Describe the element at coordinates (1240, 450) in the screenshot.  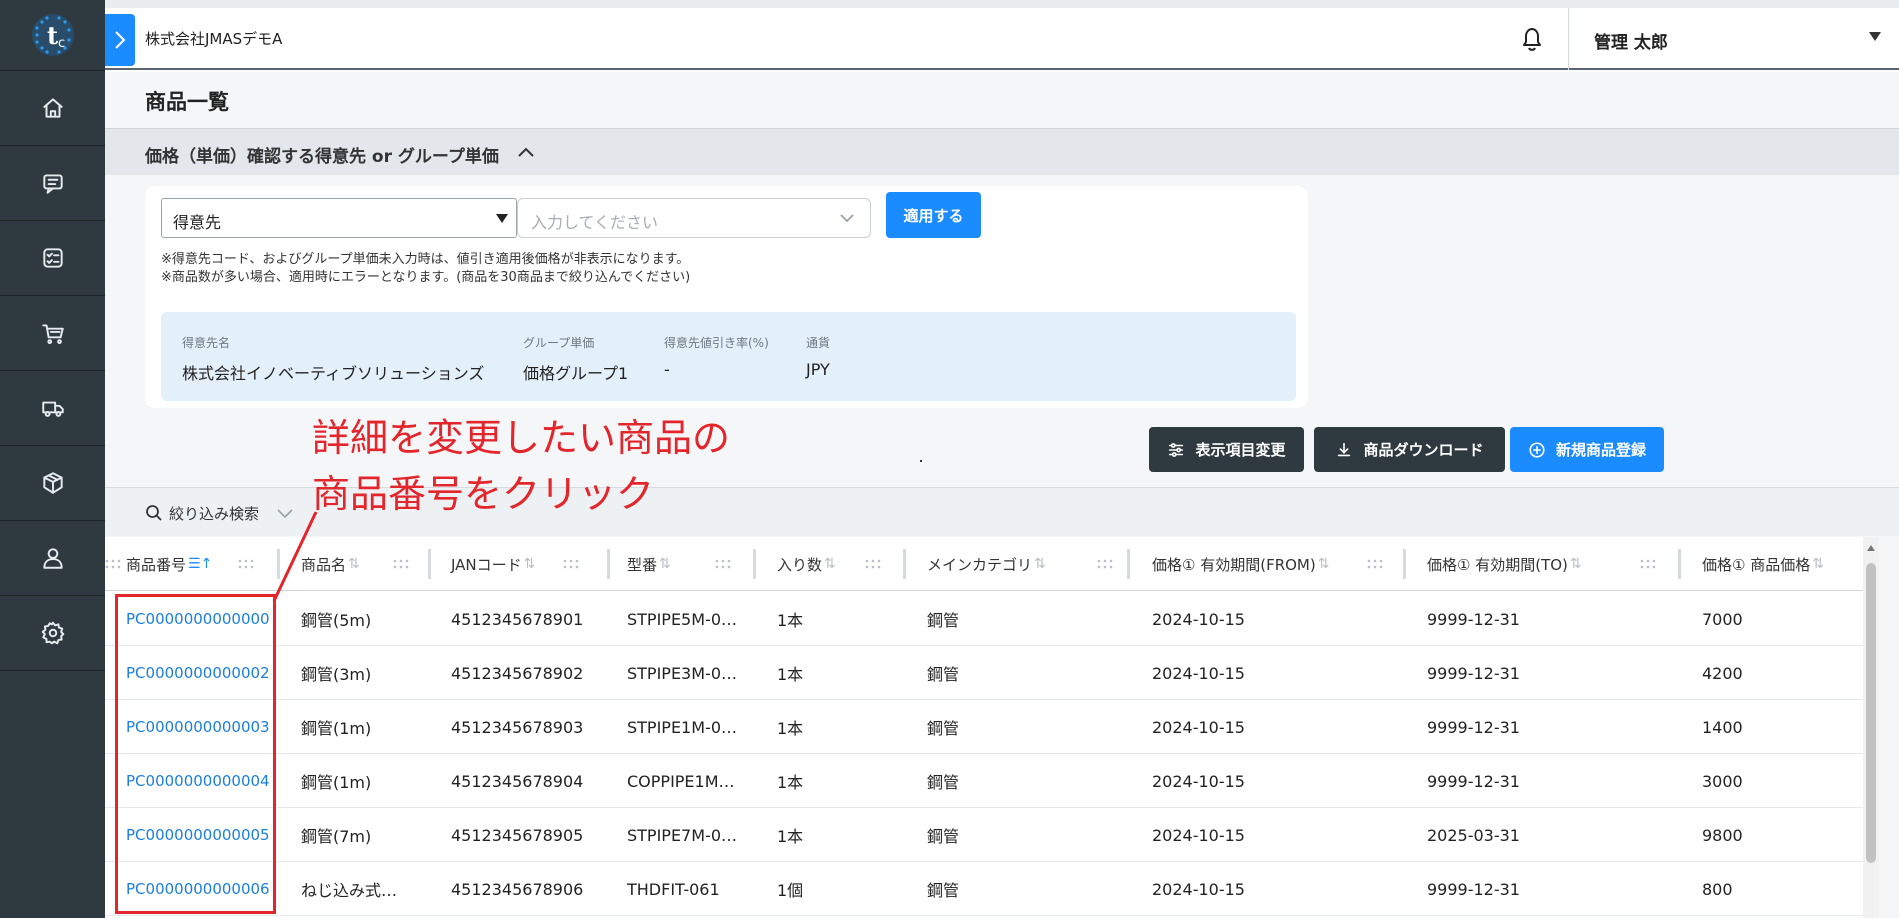
I see `column-settings-label: 表示項目変更` at that location.